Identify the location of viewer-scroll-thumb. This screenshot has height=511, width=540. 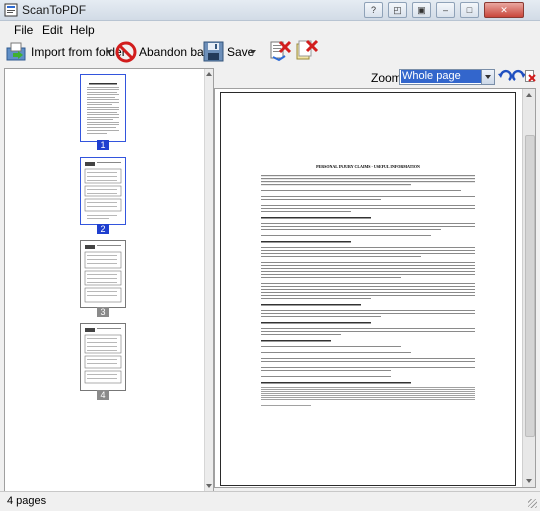
(530, 286).